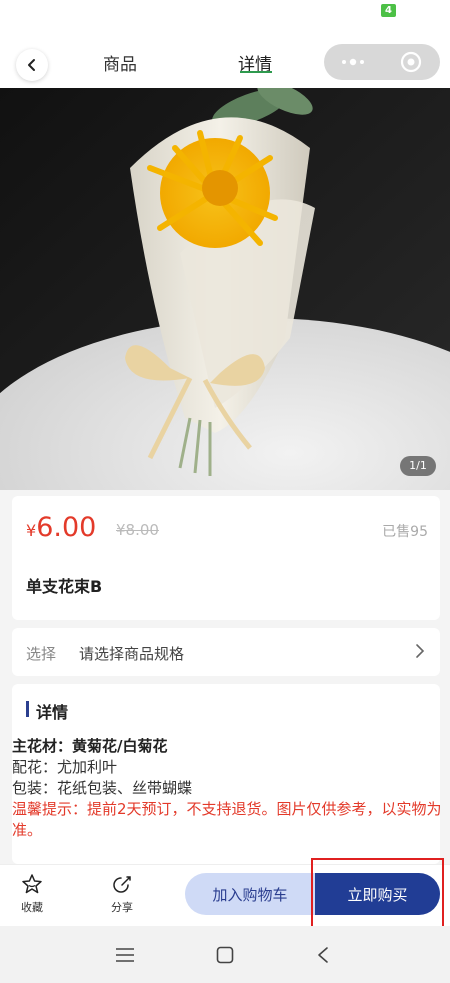  Describe the element at coordinates (418, 466) in the screenshot. I see `image-counter: 1/1` at that location.